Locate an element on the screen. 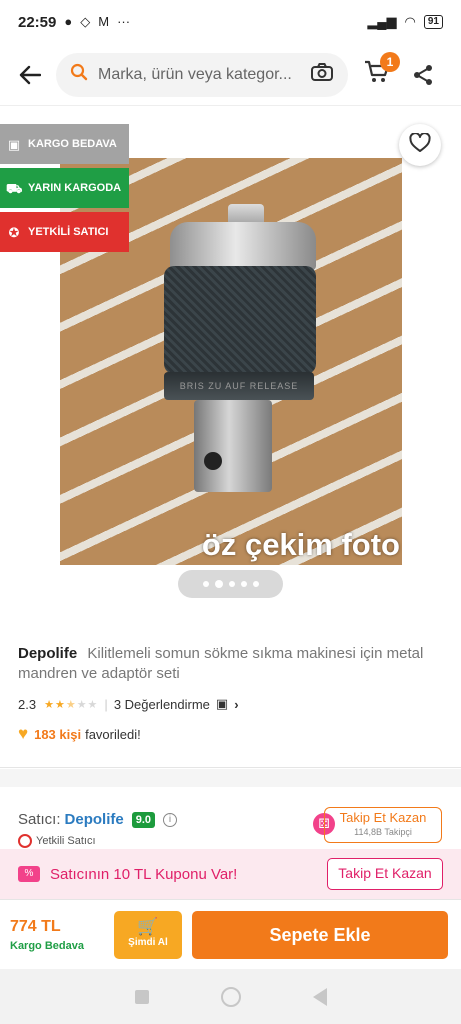  camera-icon is located at coordinates (322, 74).